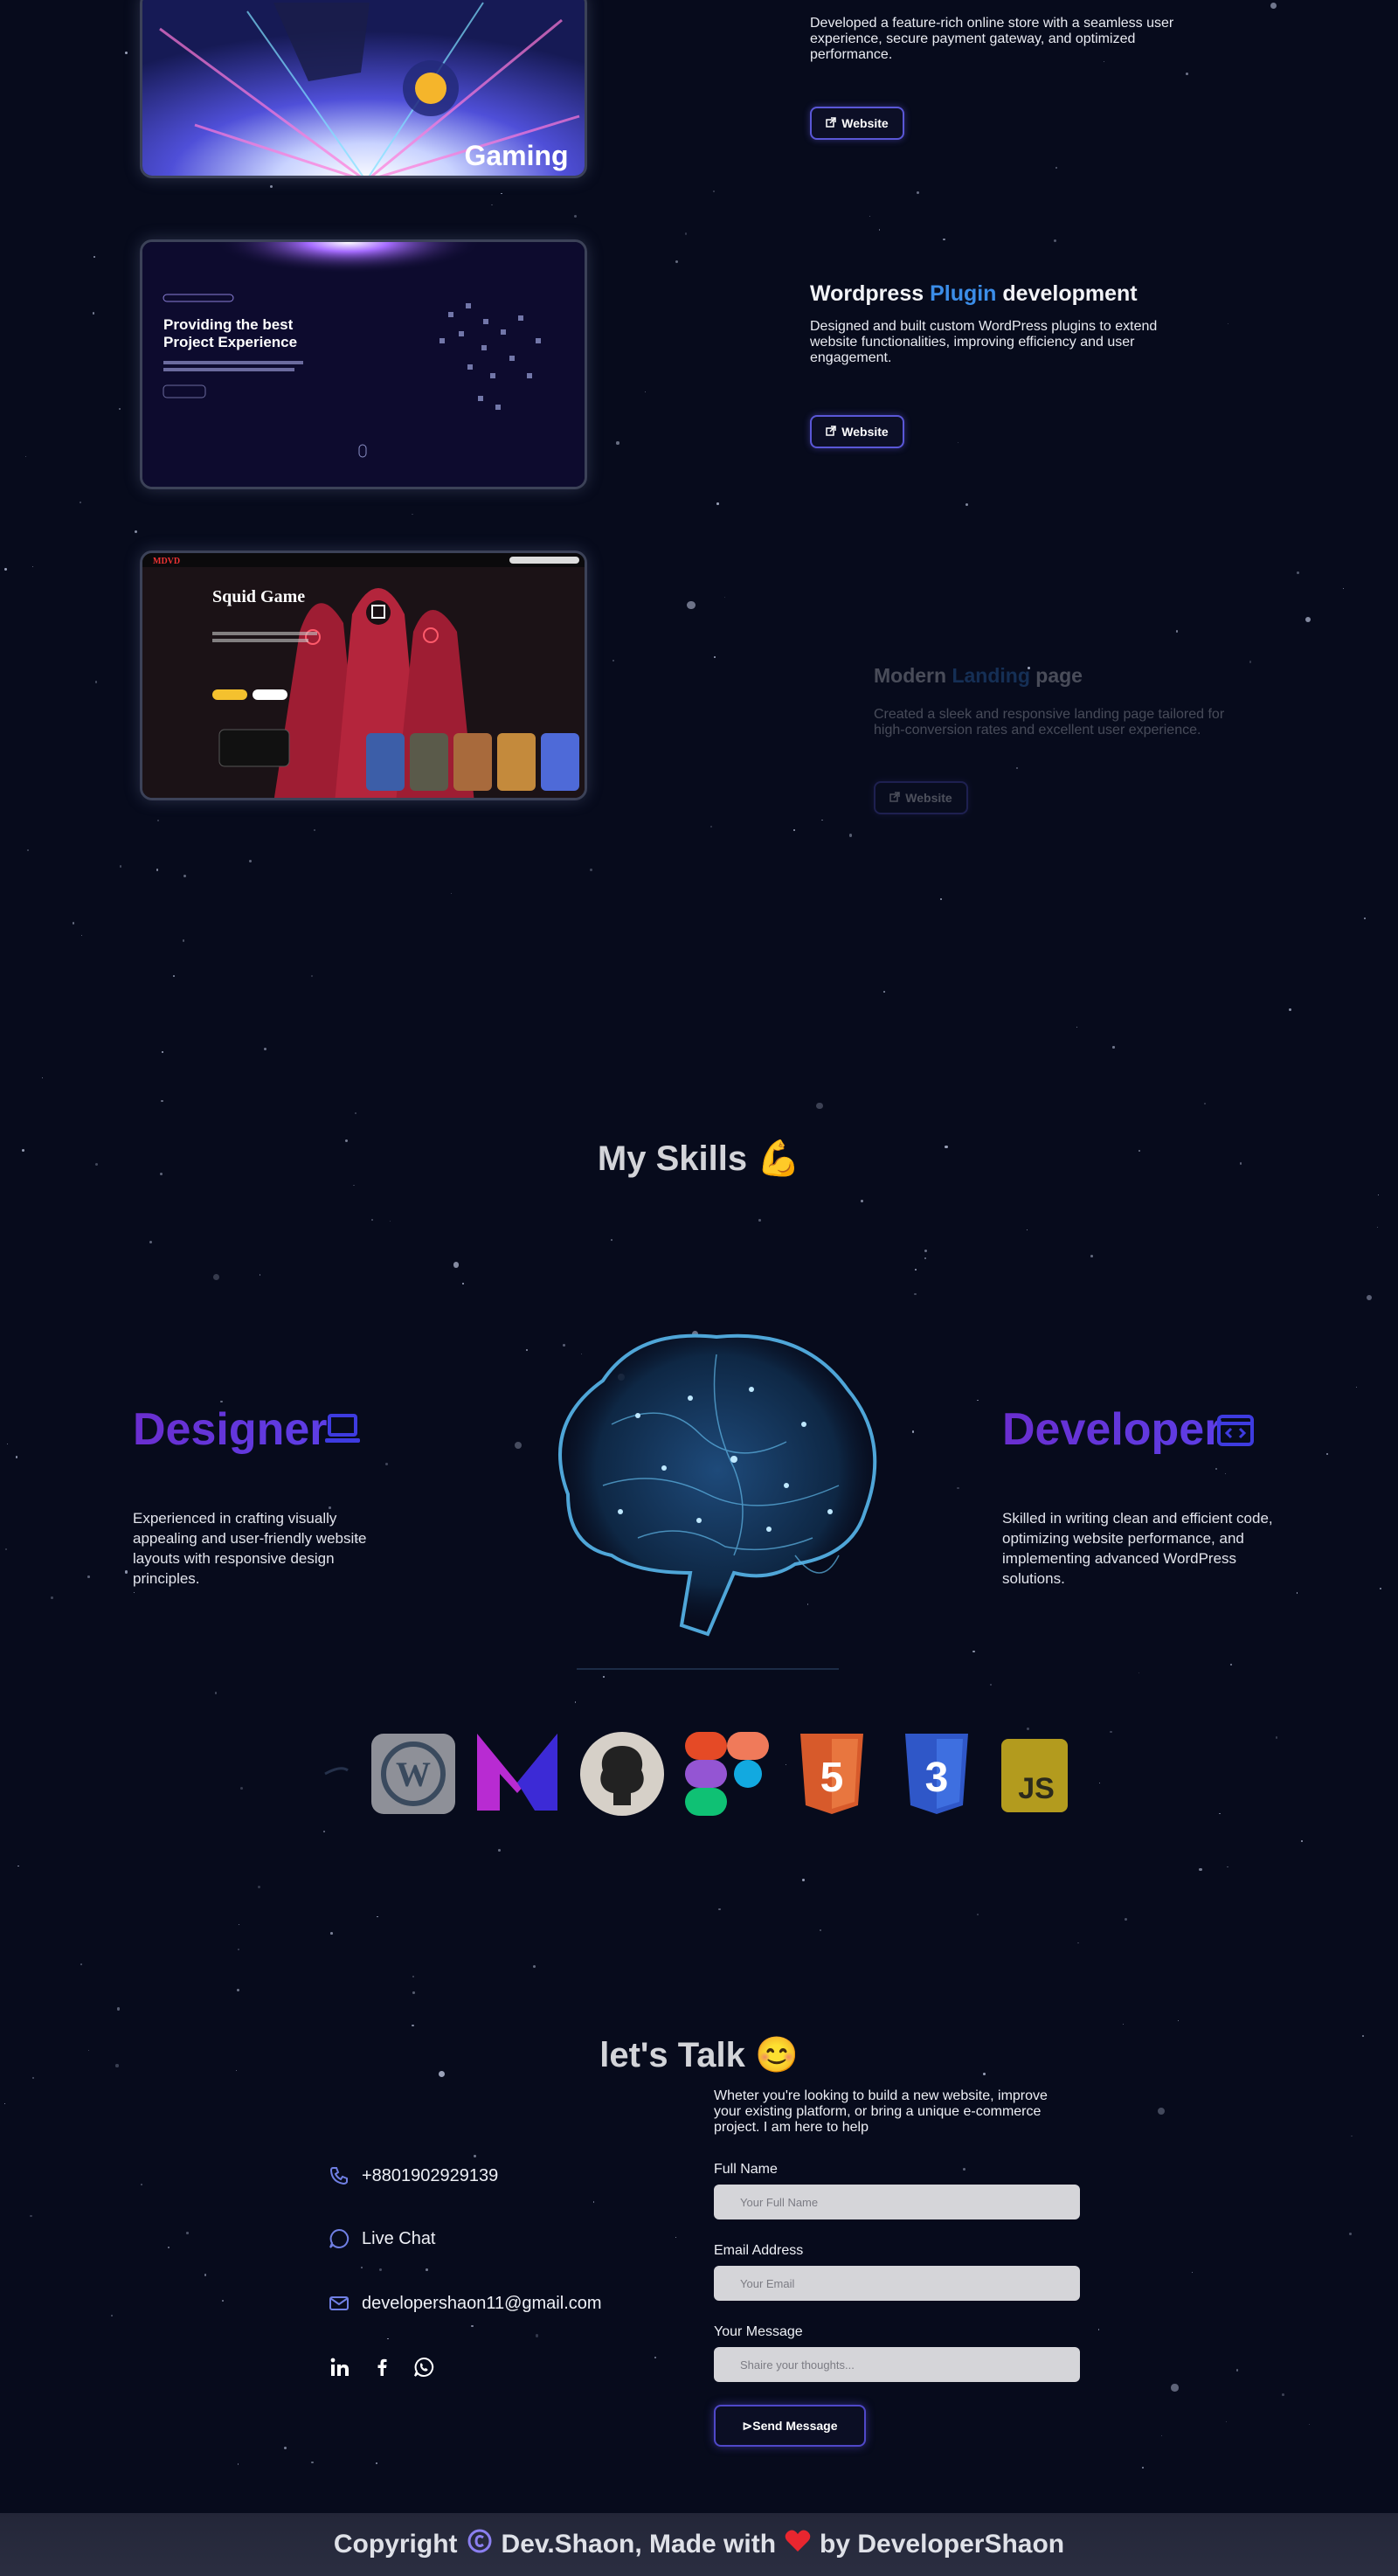 The width and height of the screenshot is (1398, 2576). I want to click on smiling-face-icon: 😊, so click(777, 2055).